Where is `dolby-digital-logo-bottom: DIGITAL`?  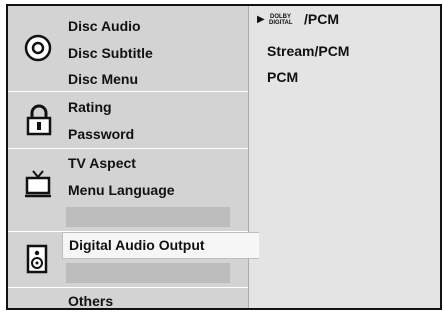 dolby-digital-logo-bottom: DIGITAL is located at coordinates (281, 23).